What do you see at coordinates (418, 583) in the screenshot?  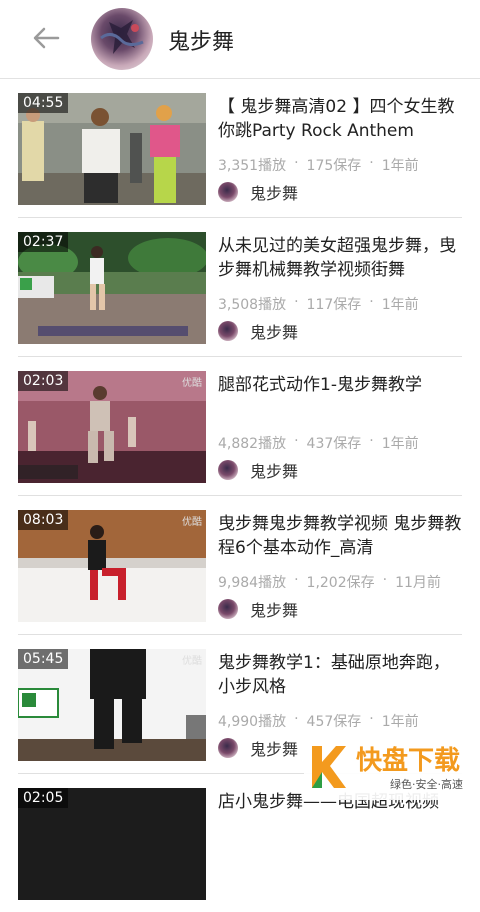 I see `upload-time: 11月前` at bounding box center [418, 583].